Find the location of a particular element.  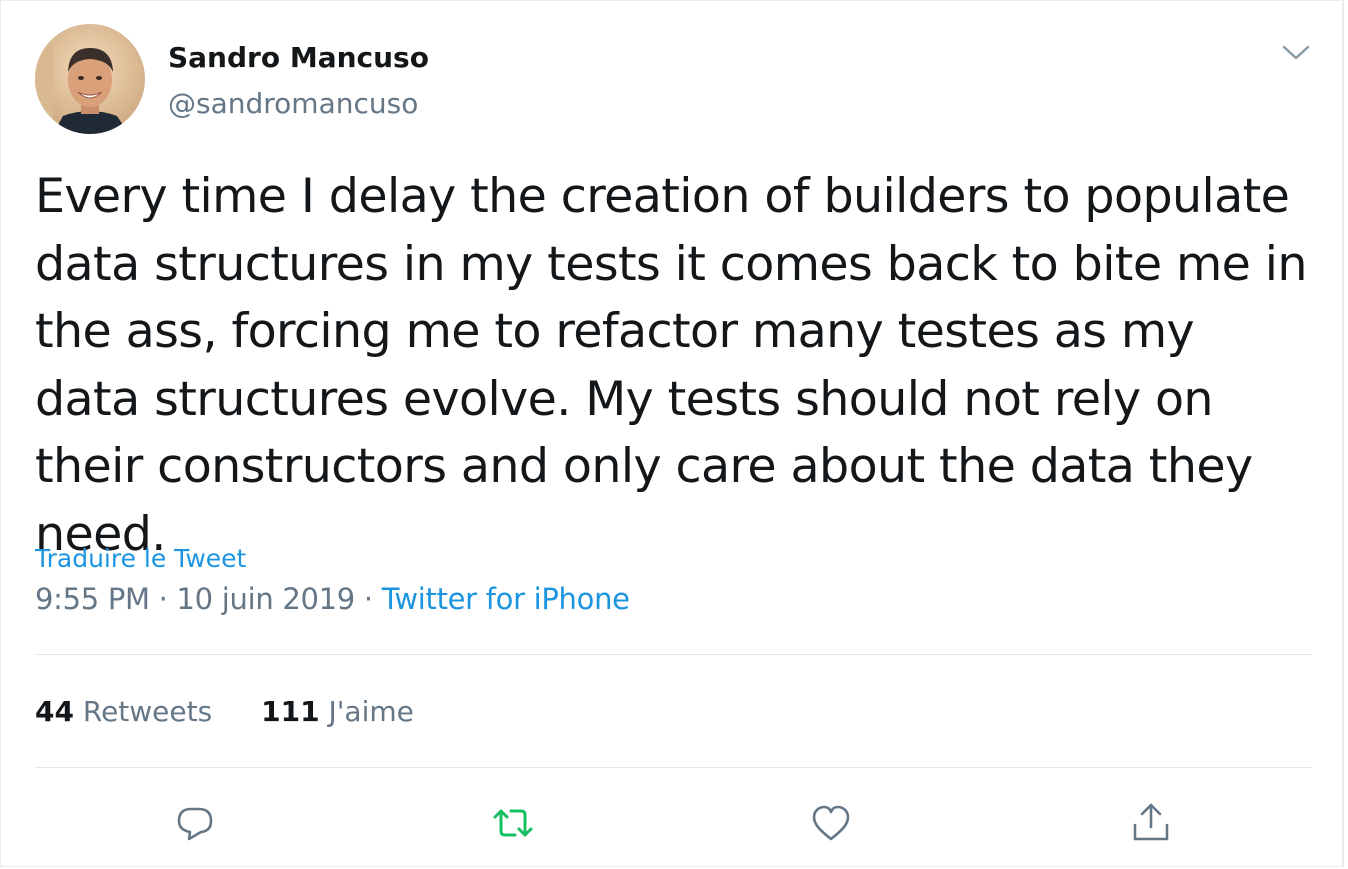

share-button is located at coordinates (1151, 823).